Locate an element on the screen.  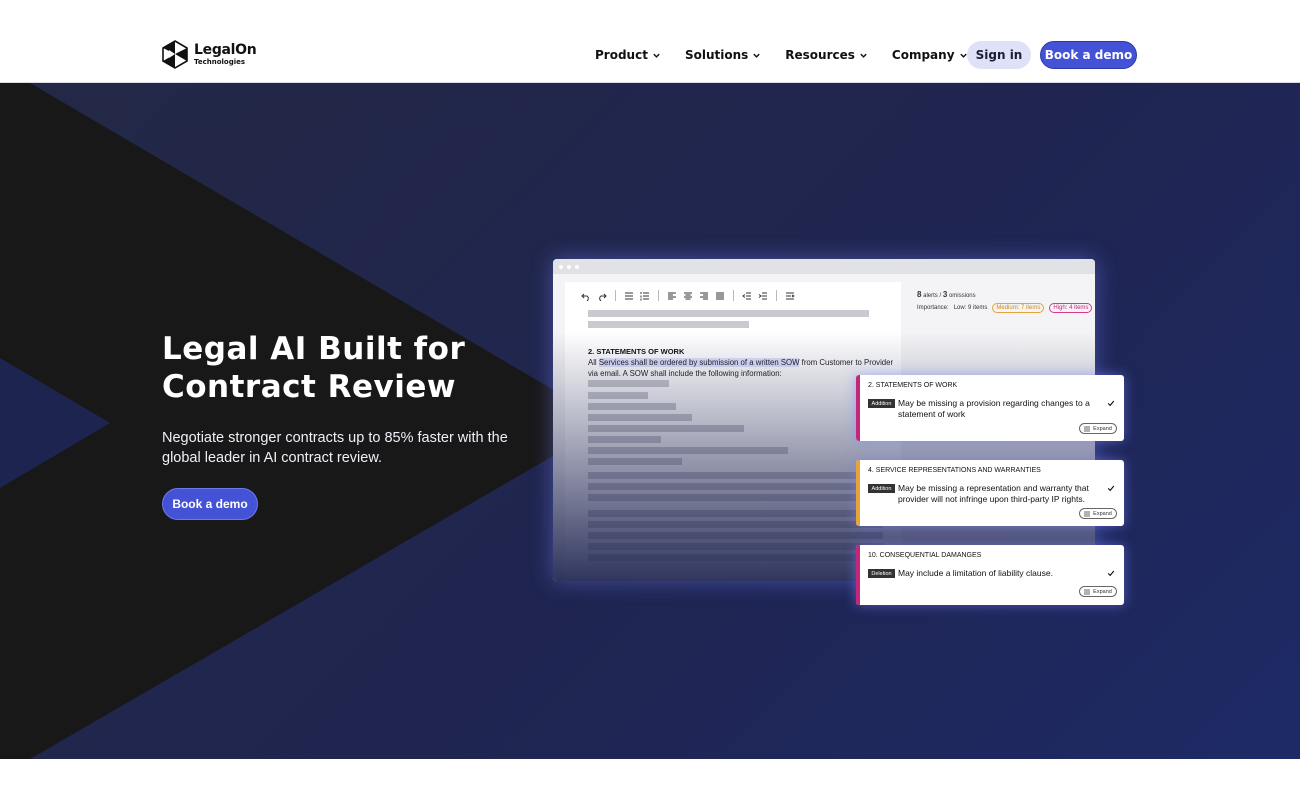
align-justify-icon is located at coordinates (720, 295).